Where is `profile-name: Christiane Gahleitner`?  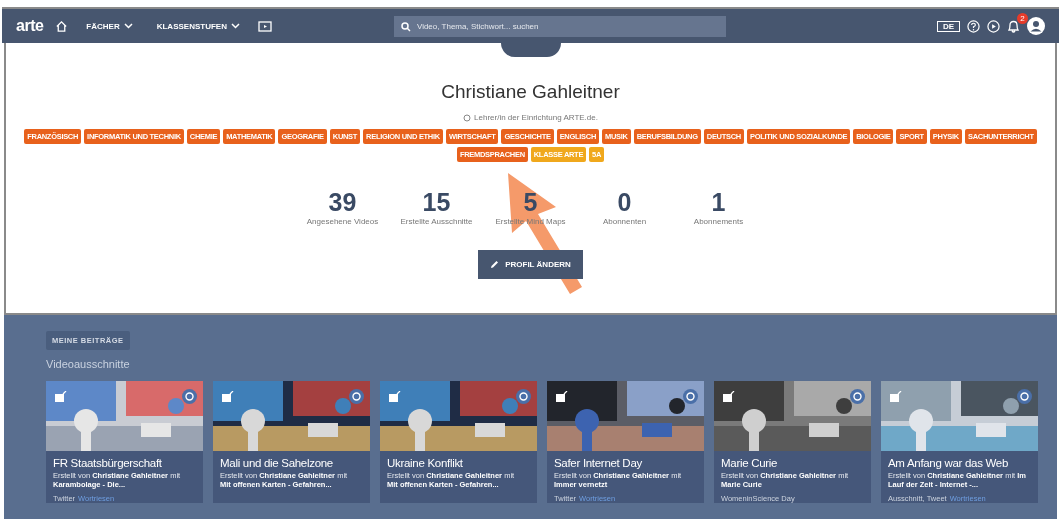 profile-name: Christiane Gahleitner is located at coordinates (530, 92).